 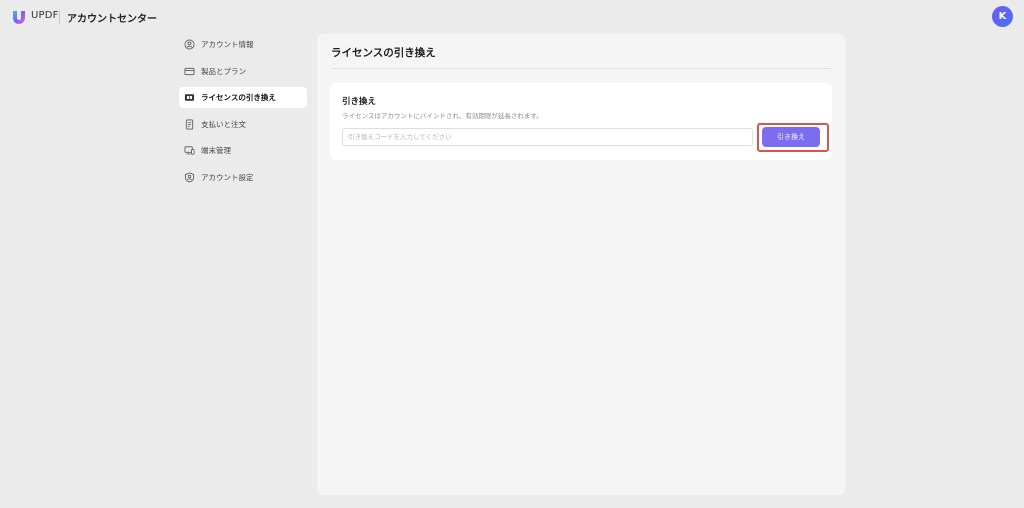 I want to click on divider, so click(x=581, y=68).